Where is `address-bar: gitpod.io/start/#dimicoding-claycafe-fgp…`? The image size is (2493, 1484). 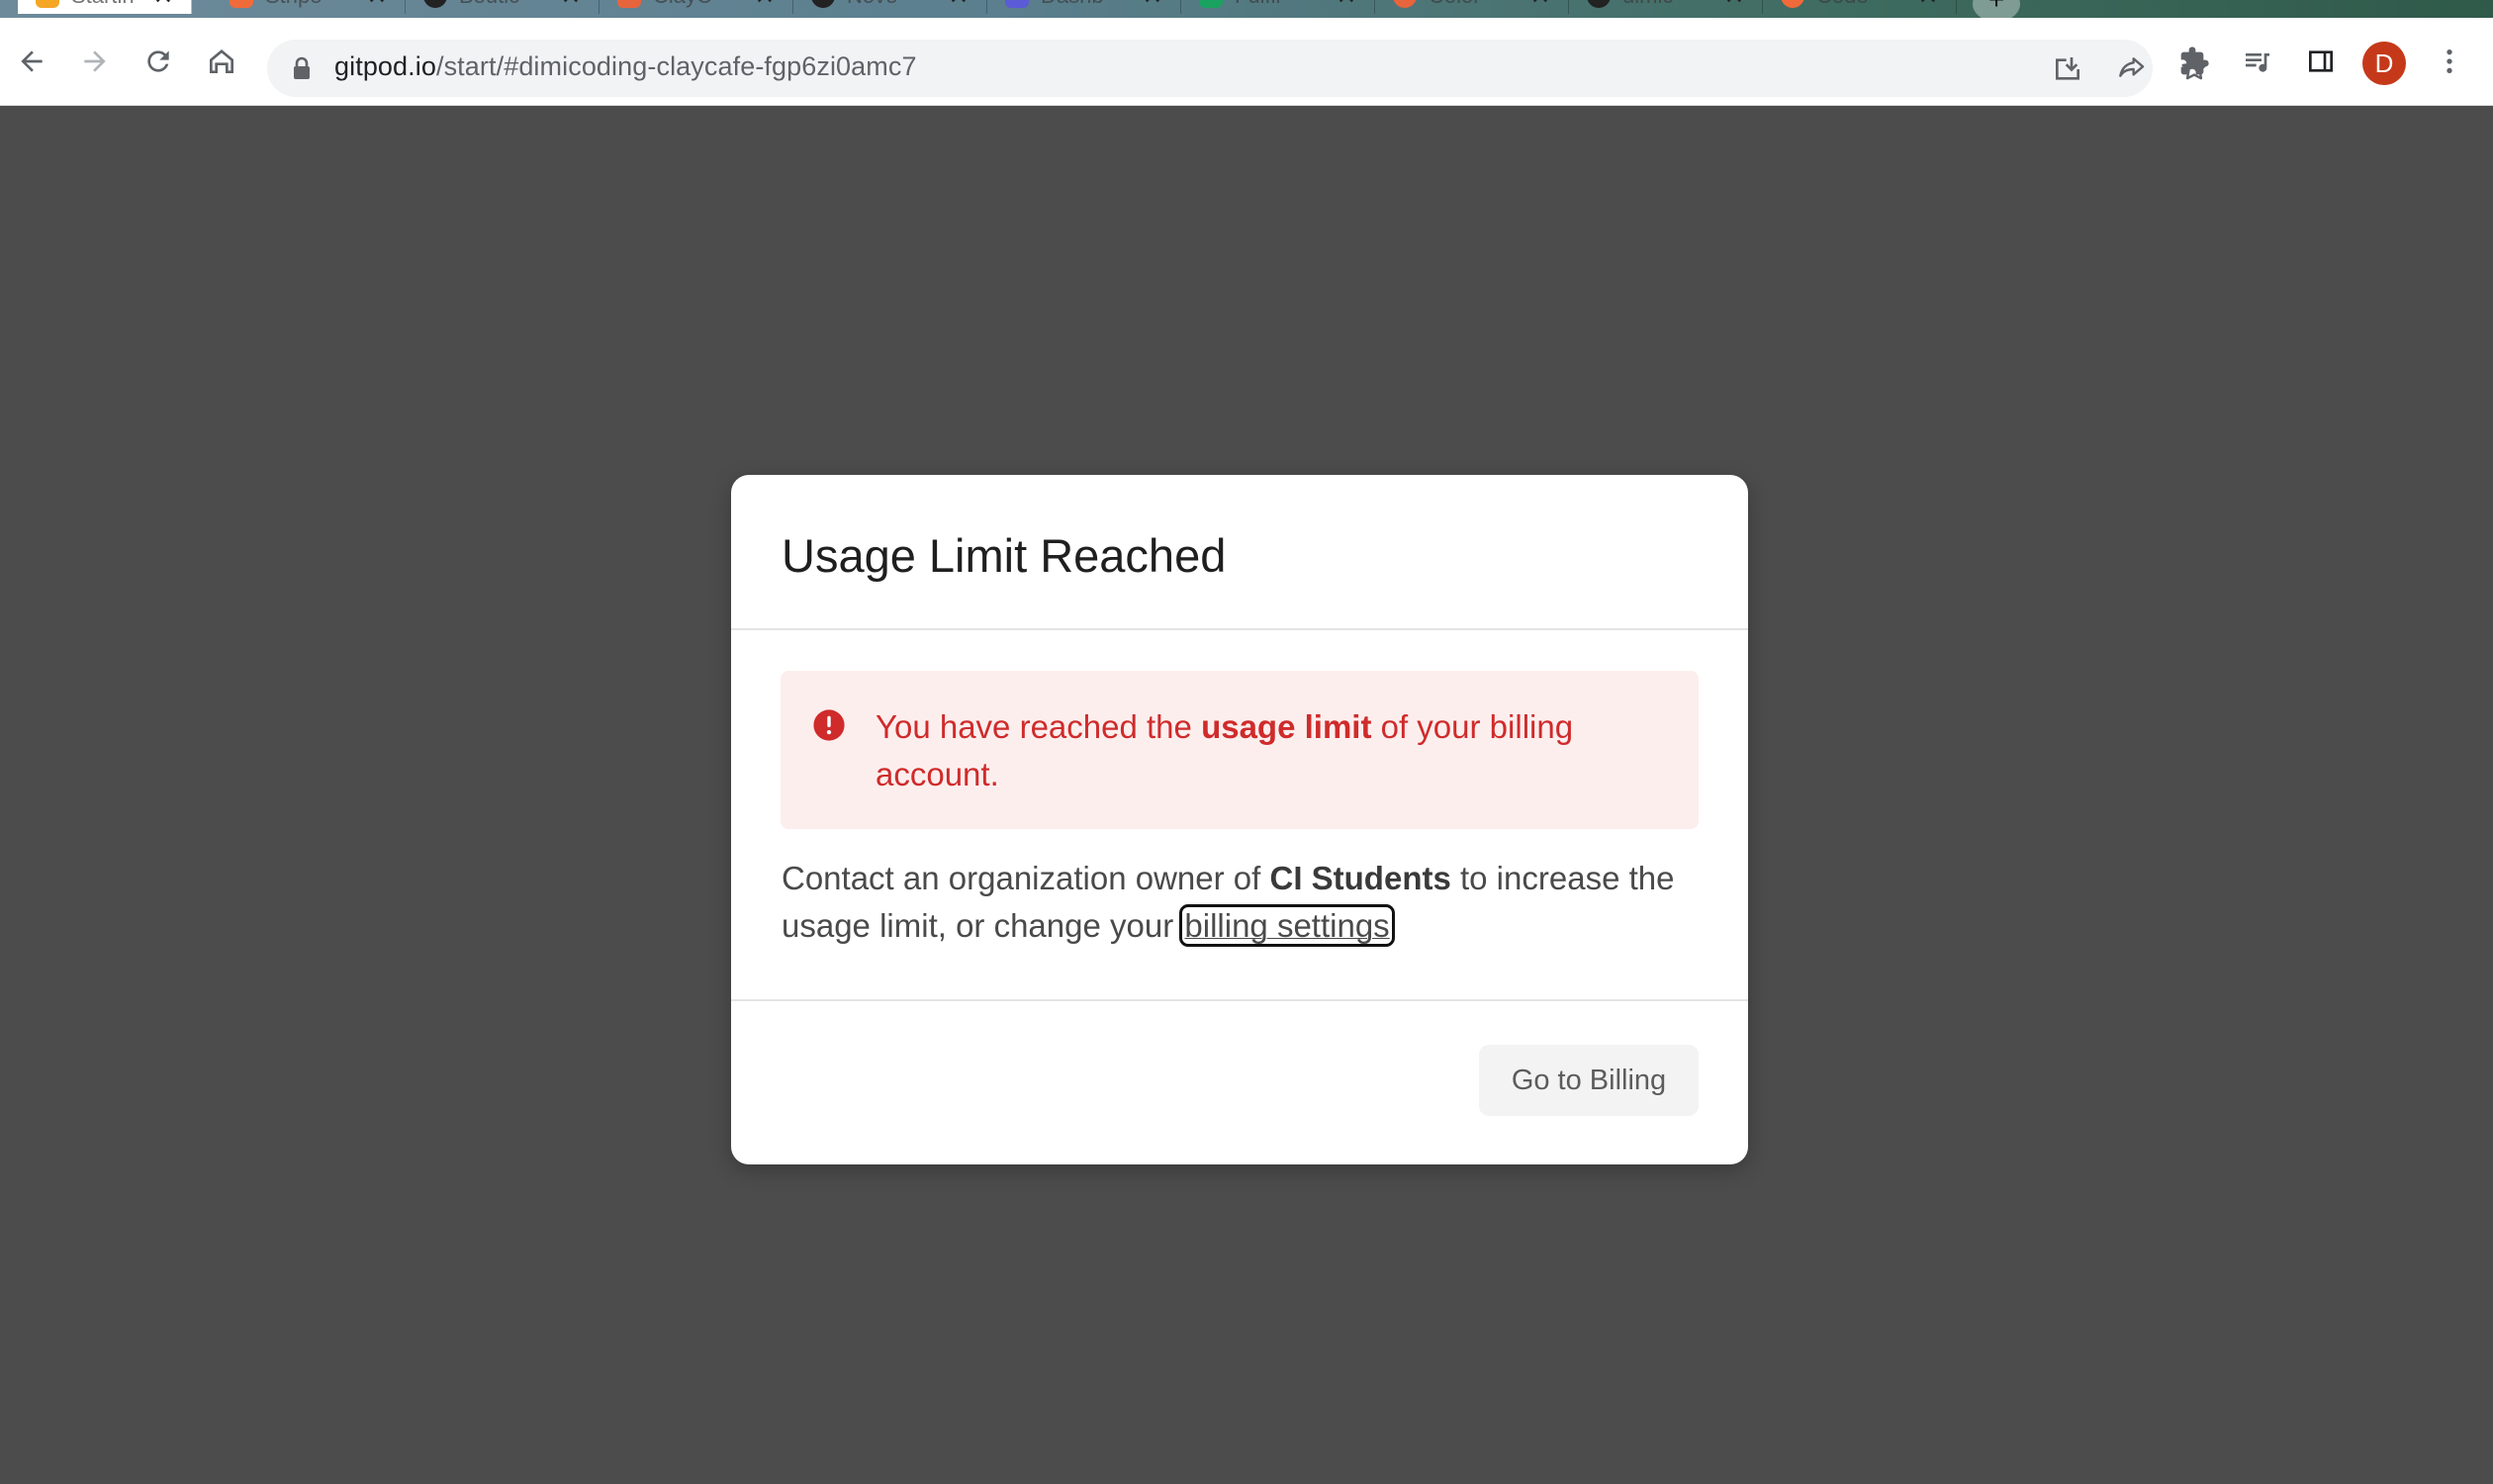
address-bar: gitpod.io/start/#dimicoding-claycafe-fgp… is located at coordinates (1237, 68).